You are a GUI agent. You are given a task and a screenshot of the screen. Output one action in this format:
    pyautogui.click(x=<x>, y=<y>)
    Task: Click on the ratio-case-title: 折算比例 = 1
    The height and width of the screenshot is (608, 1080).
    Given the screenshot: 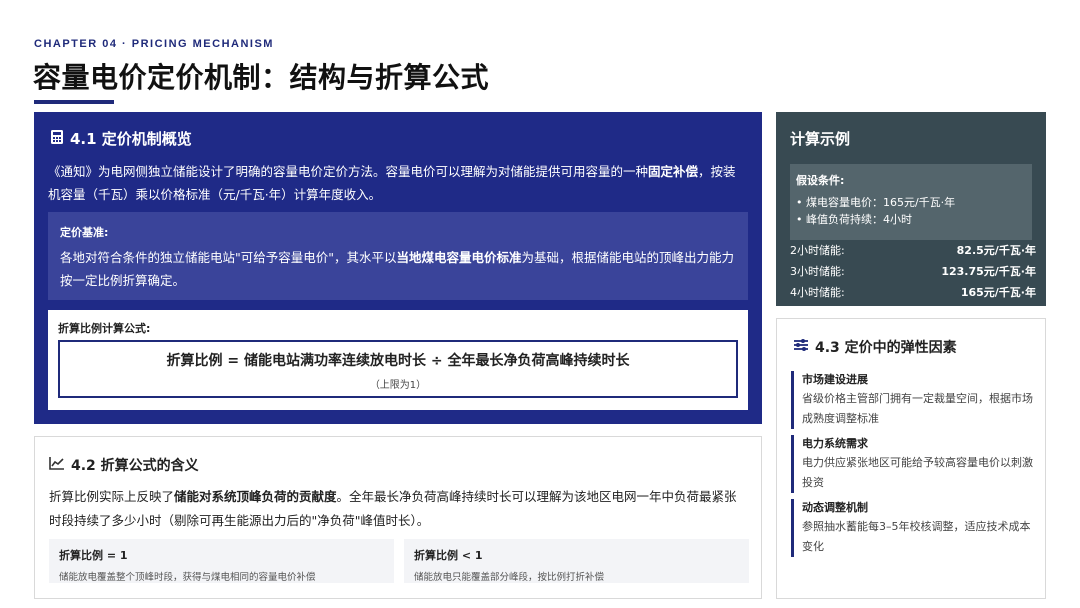 What is the action you would take?
    pyautogui.click(x=93, y=555)
    